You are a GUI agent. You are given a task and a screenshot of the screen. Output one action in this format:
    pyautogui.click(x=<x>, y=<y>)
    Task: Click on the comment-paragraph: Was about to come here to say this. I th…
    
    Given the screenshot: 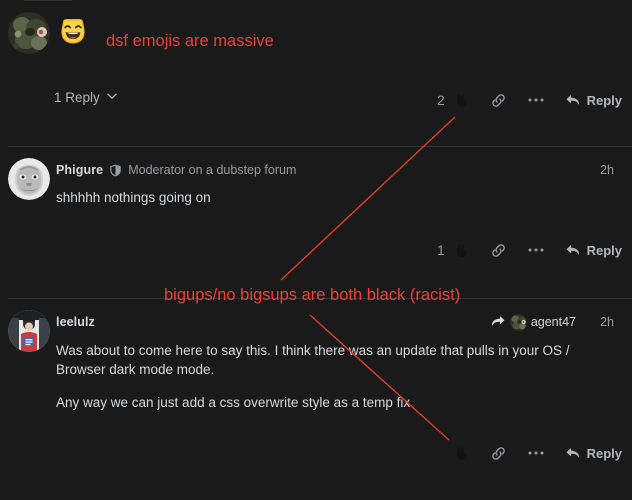 What is the action you would take?
    pyautogui.click(x=313, y=360)
    